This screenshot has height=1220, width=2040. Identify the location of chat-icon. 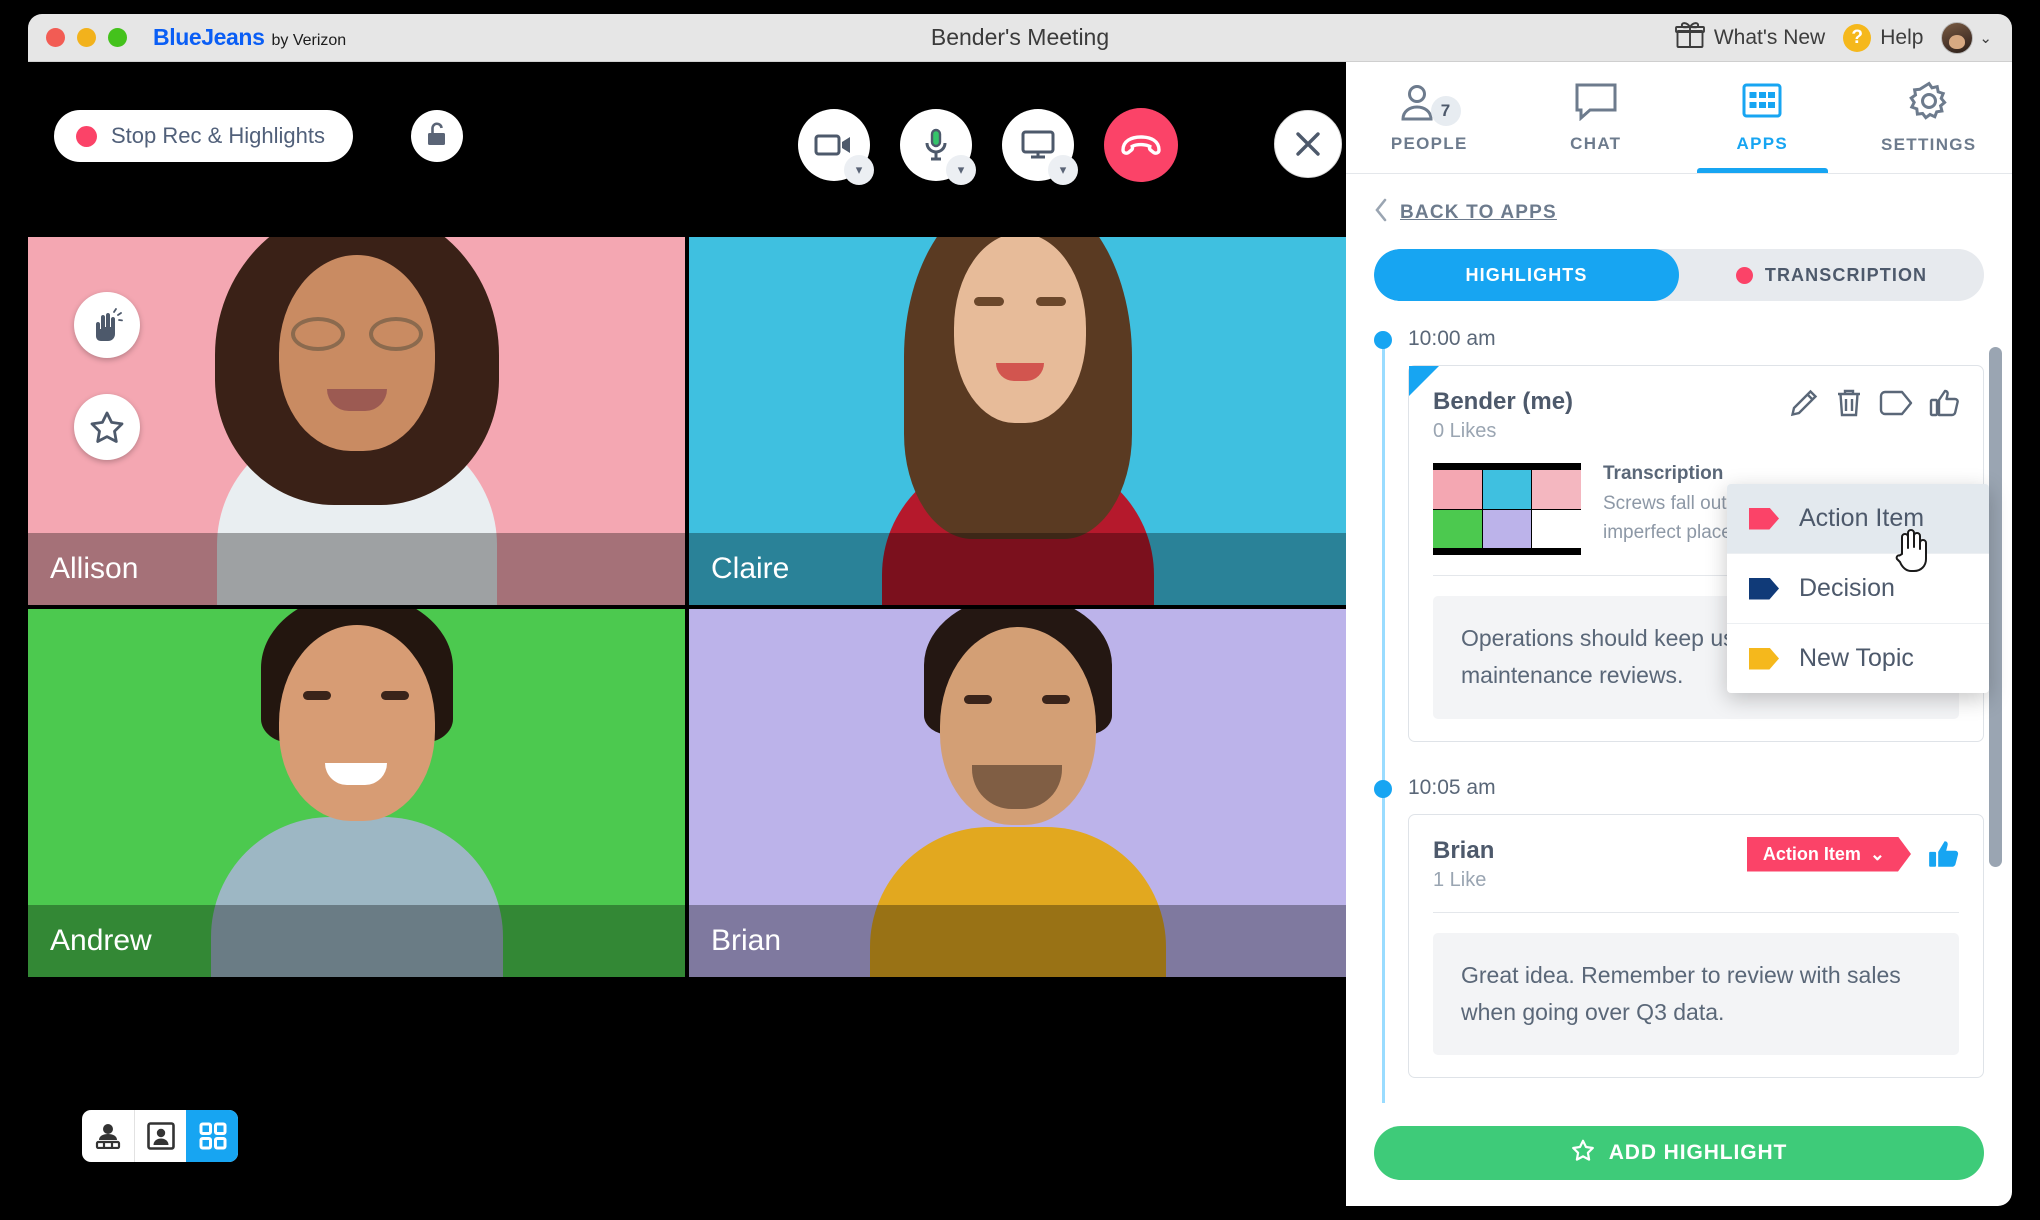
(1596, 103).